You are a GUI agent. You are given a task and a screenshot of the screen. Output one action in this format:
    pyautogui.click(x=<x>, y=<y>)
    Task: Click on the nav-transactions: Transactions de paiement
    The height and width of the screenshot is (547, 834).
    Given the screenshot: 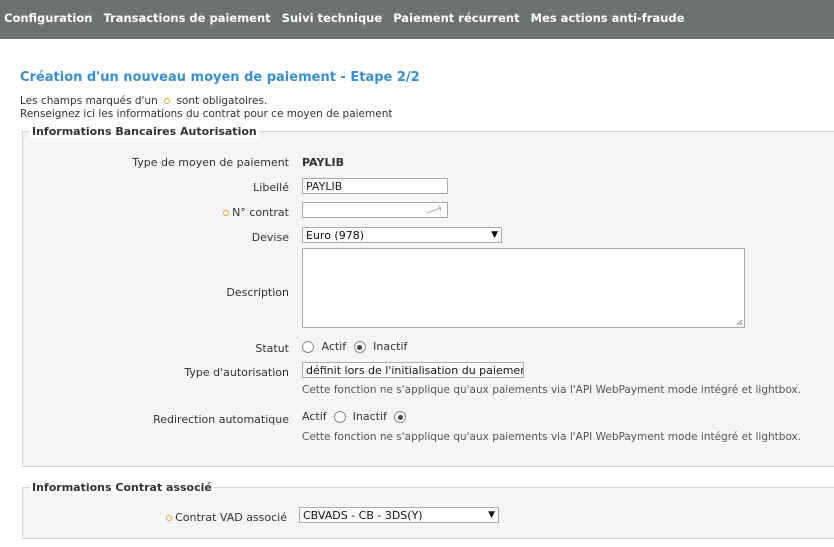 What is the action you would take?
    pyautogui.click(x=186, y=18)
    